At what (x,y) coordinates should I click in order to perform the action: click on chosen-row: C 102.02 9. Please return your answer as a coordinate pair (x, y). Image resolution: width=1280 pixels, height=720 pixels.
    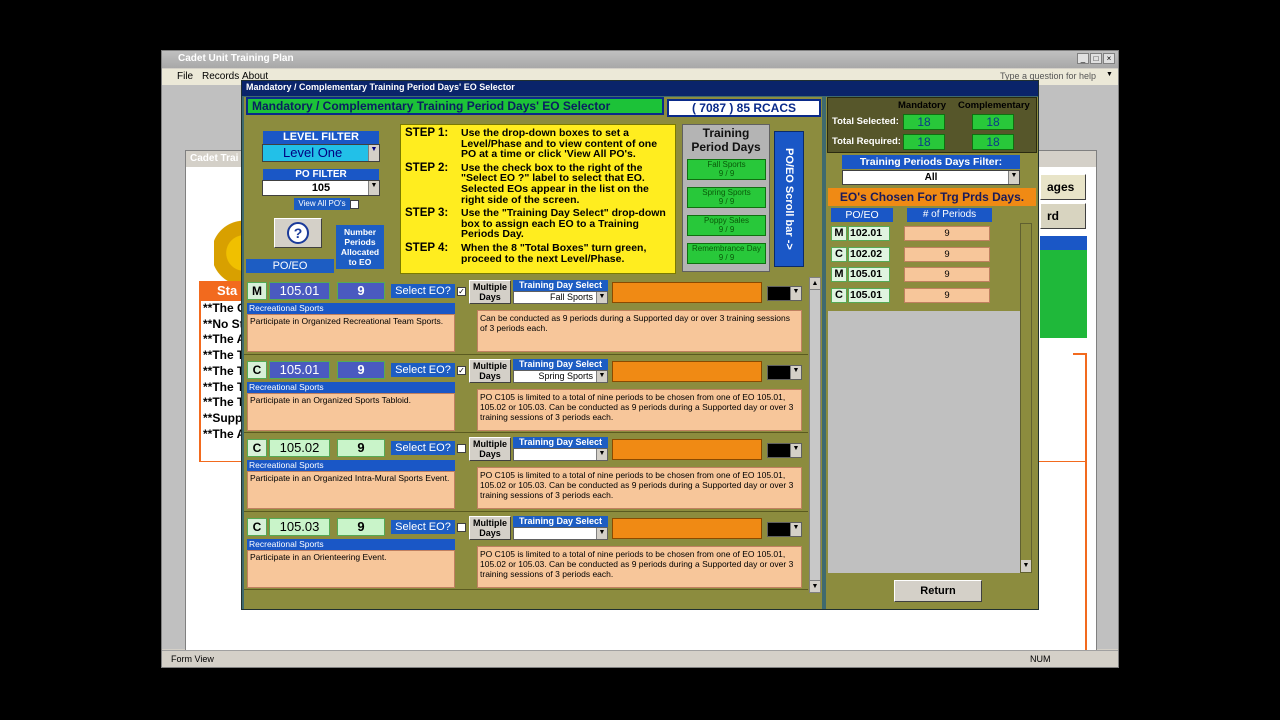
    Looking at the image, I should click on (924, 254).